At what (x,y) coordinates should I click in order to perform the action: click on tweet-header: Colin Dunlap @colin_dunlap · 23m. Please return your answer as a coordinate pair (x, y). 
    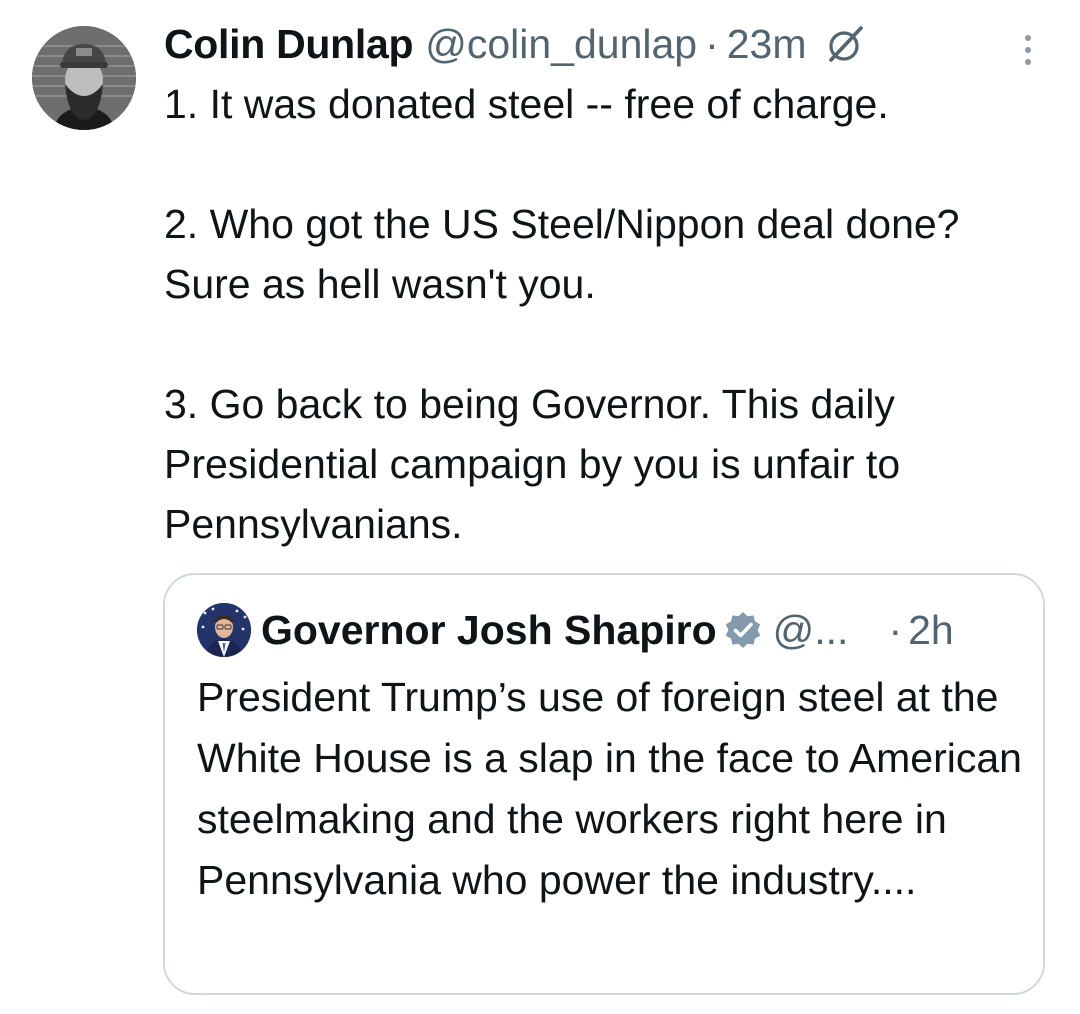
    Looking at the image, I should click on (515, 44).